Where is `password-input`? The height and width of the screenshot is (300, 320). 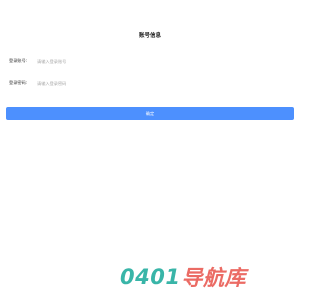
password-input is located at coordinates (164, 83).